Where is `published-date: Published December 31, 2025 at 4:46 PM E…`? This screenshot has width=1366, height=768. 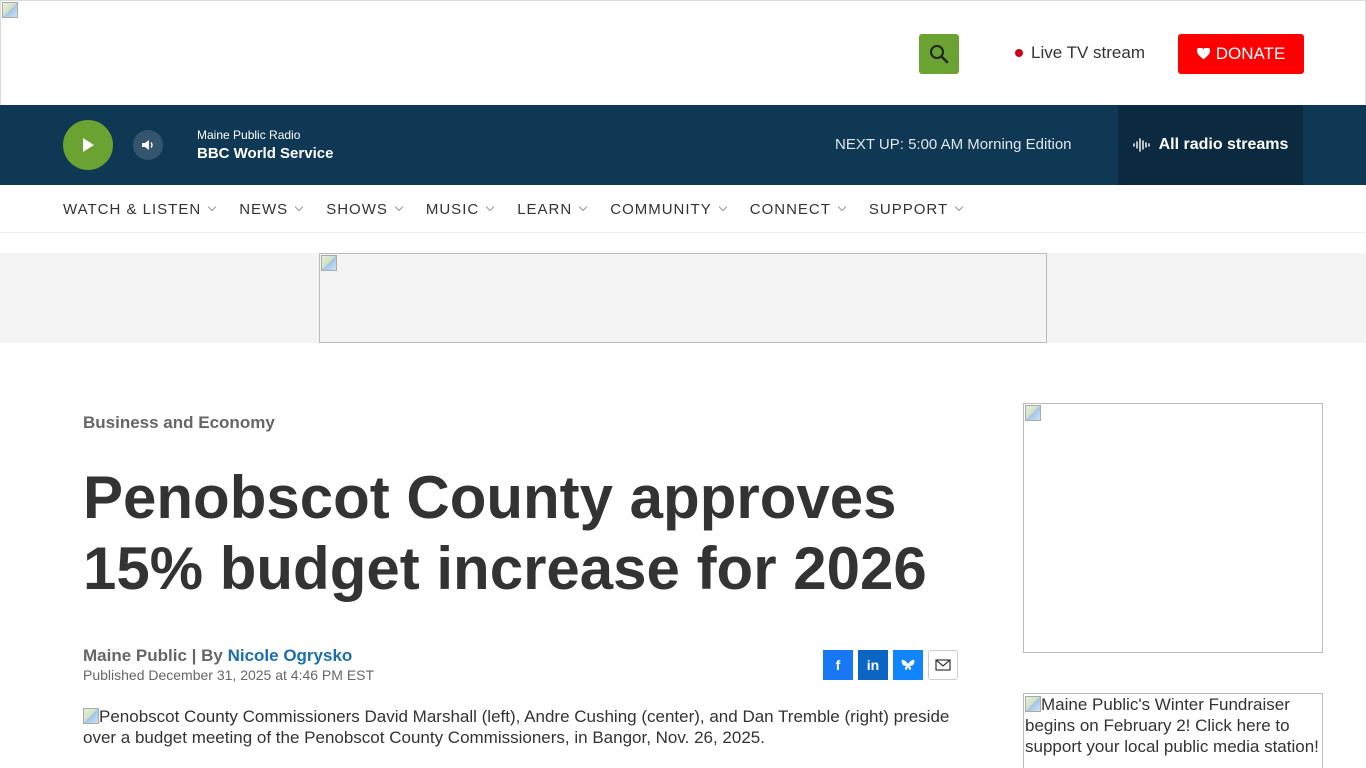 published-date: Published December 31, 2025 at 4:46 PM E… is located at coordinates (229, 675).